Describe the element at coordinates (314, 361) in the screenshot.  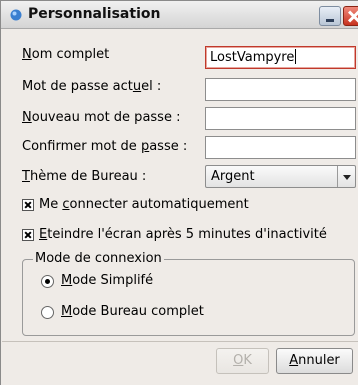
I see `cancel-button: Annuler` at that location.